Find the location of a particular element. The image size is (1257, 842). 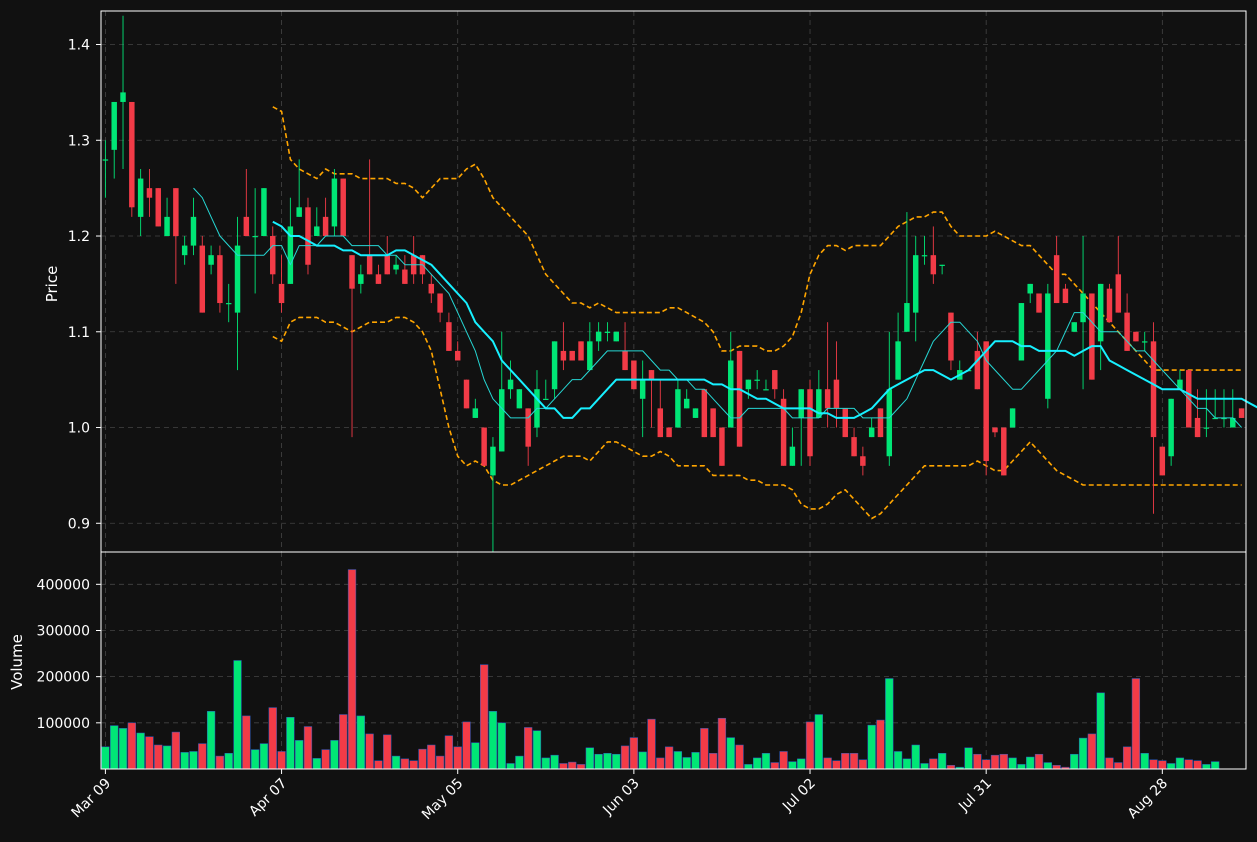

price-axis-label: Price is located at coordinates (52, 284).